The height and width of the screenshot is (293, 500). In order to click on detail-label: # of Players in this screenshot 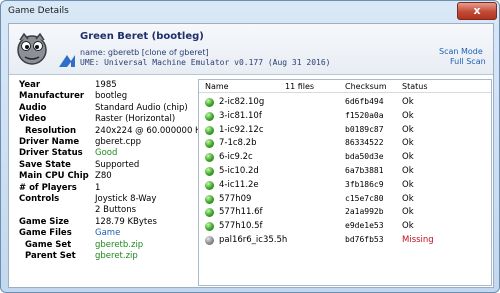, I will do `click(48, 187)`.